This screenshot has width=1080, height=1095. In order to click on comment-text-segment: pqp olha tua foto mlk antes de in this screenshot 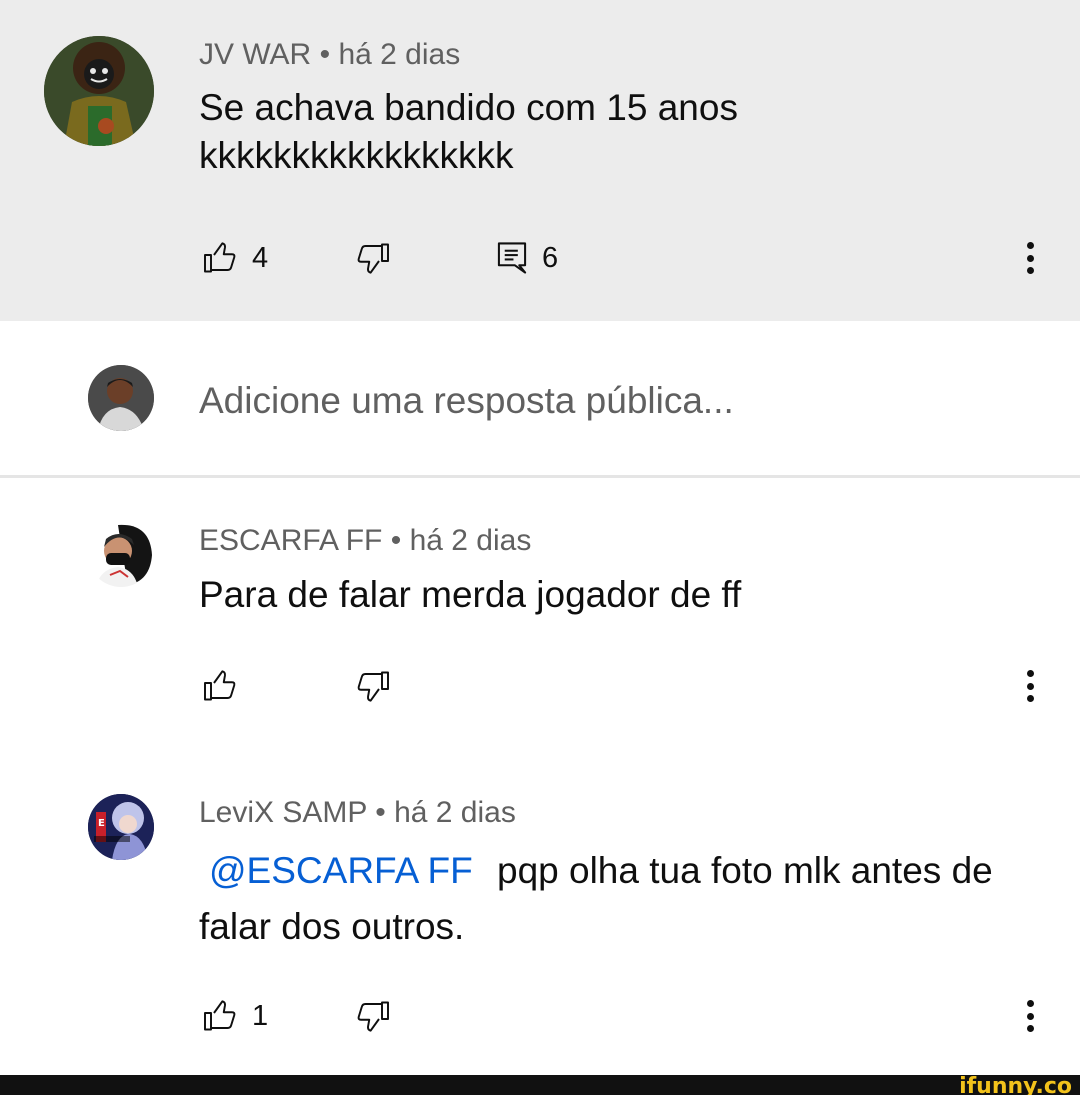, I will do `click(745, 870)`.